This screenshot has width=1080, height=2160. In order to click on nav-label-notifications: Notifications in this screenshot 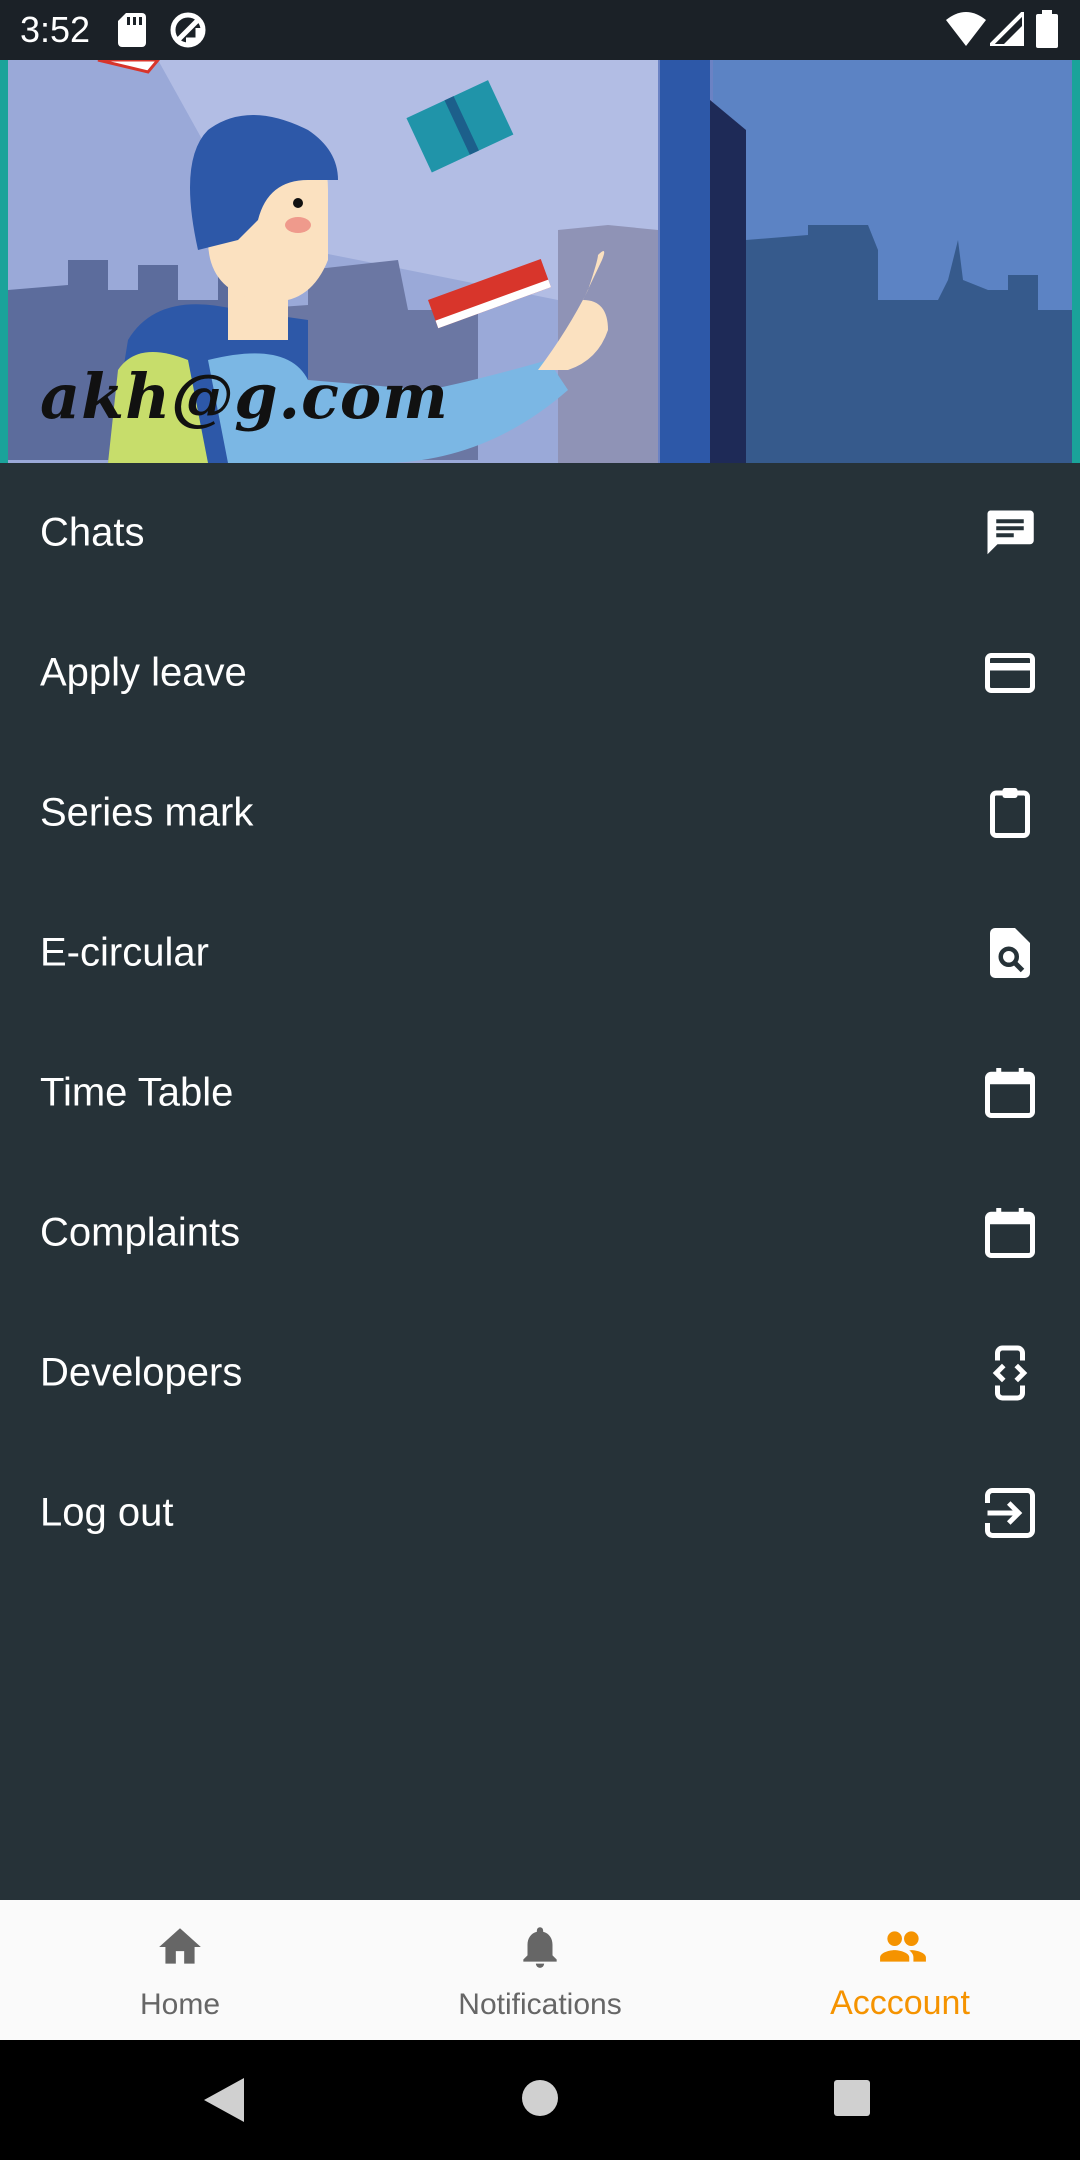, I will do `click(540, 2004)`.